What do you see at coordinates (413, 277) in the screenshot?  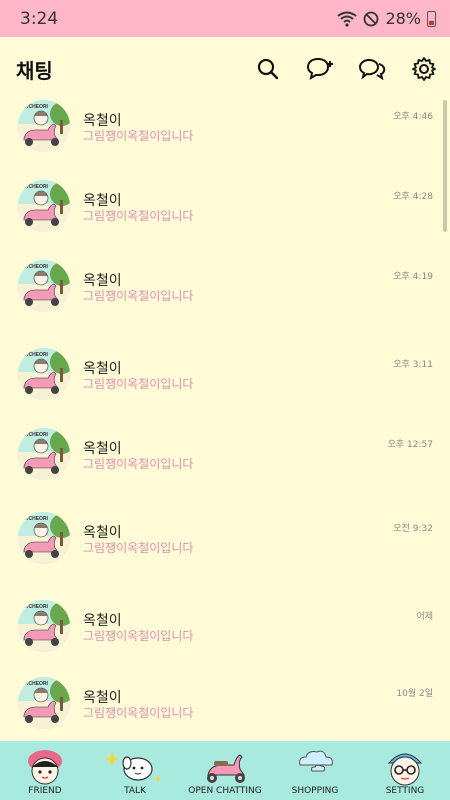 I see `chat-time: 오후 4:19` at bounding box center [413, 277].